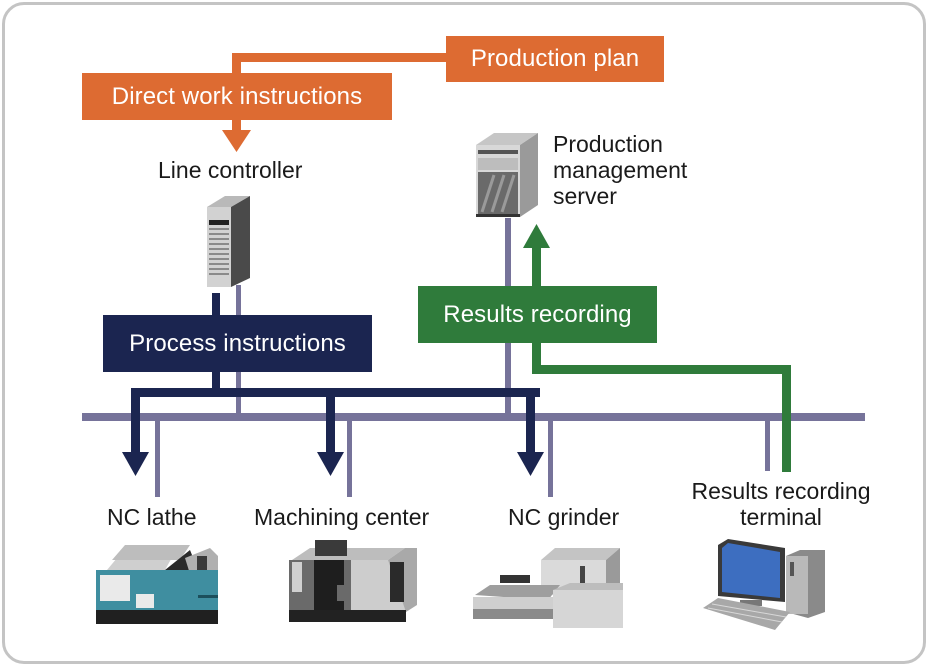 This screenshot has height=670, width=932. Describe the element at coordinates (330, 421) in the screenshot. I see `process-flow-drop-mc` at that location.